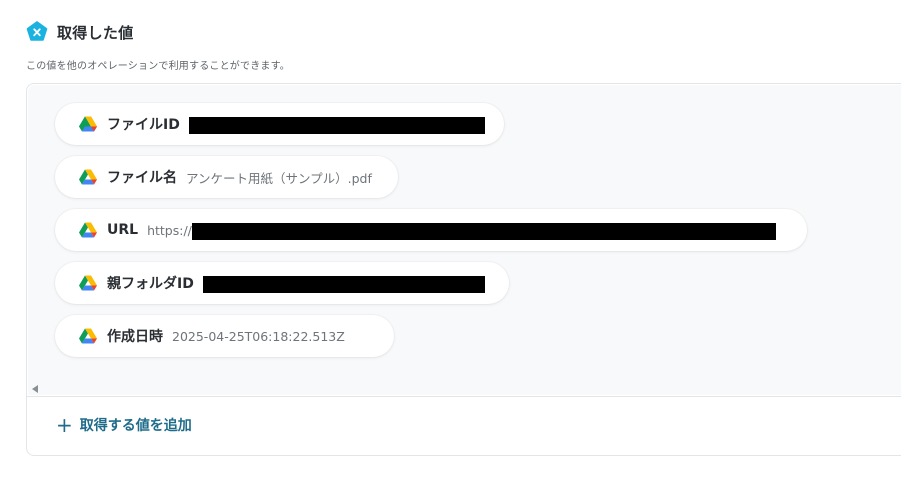 This screenshot has width=901, height=480. I want to click on add-value-label: 取得する値を追加, so click(135, 426).